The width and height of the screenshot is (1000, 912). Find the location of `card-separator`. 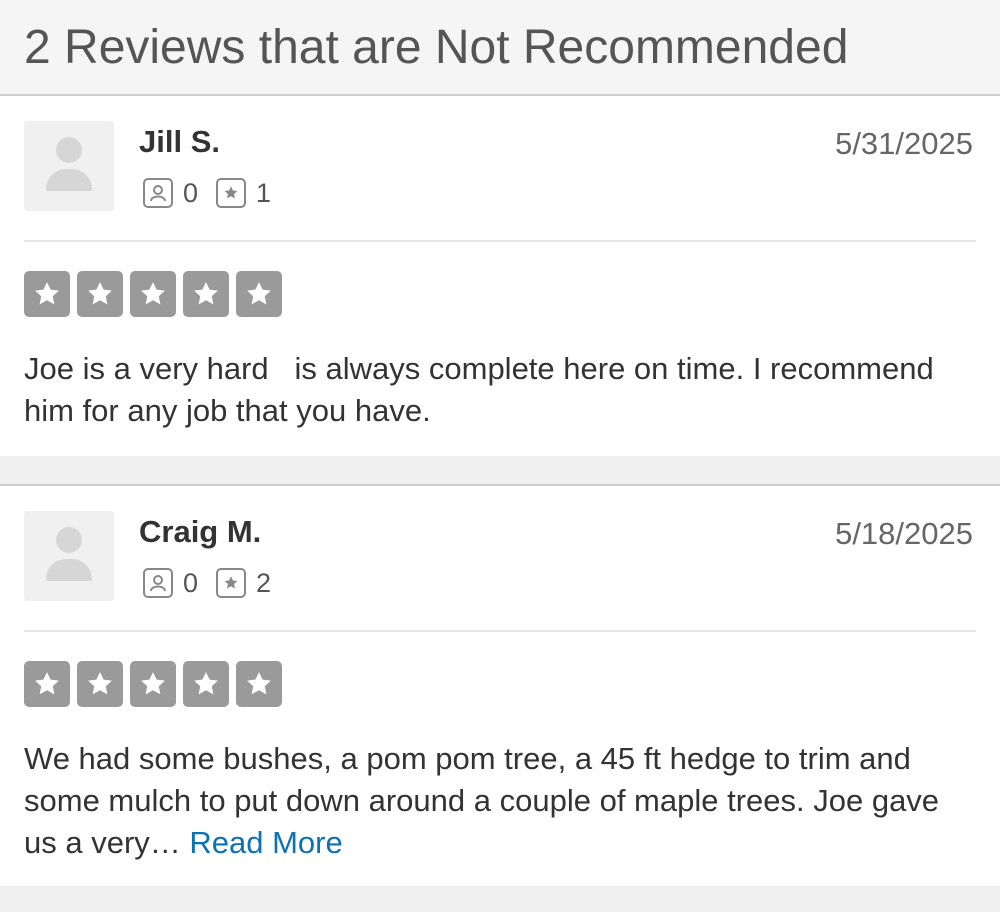

card-separator is located at coordinates (500, 470).